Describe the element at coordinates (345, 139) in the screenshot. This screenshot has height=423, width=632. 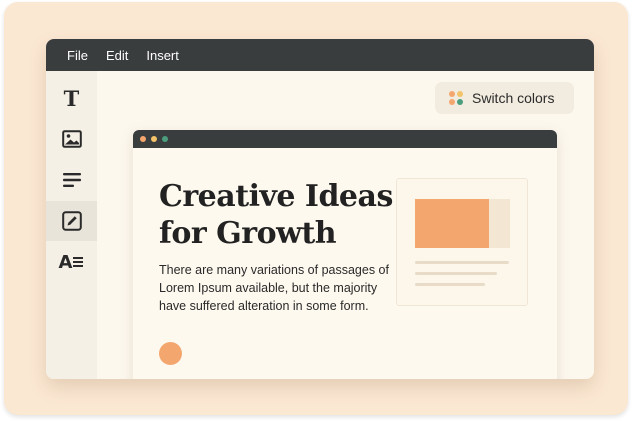
I see `browser-titlebar` at that location.